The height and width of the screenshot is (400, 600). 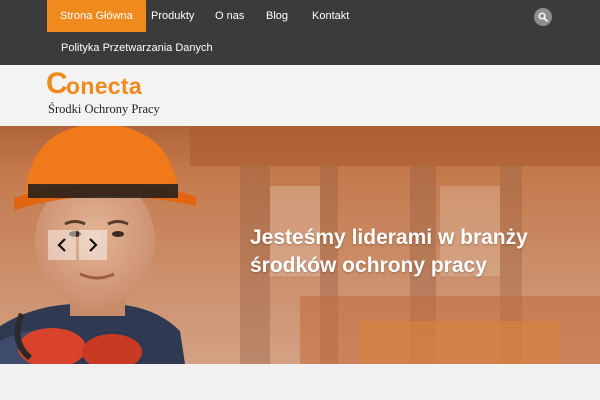 I want to click on chevron-right-icon, so click(x=93, y=245).